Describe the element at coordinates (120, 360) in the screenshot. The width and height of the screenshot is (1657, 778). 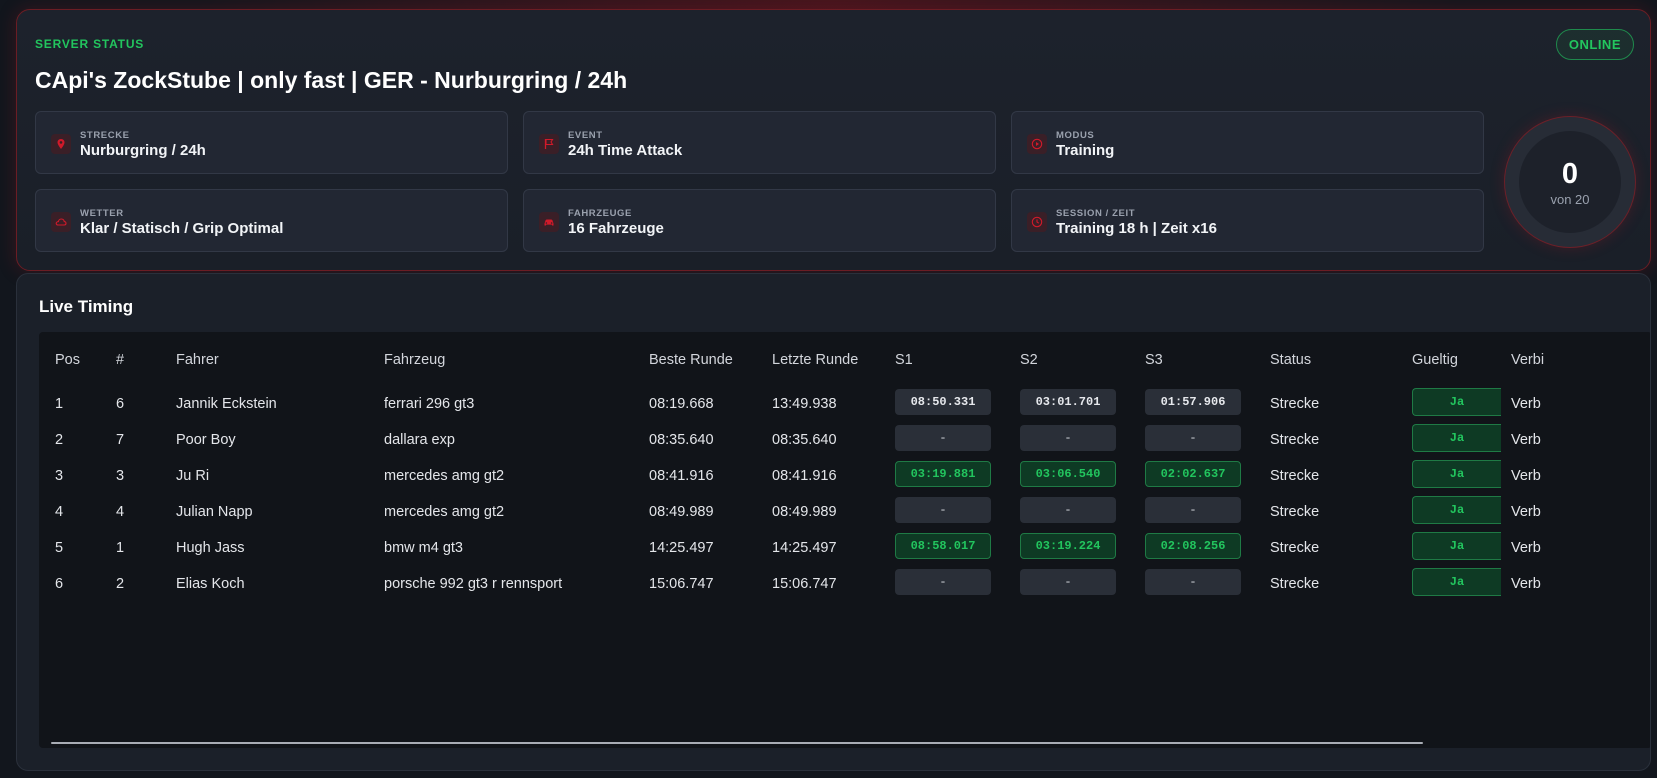
I see `column-header-num: #` at that location.